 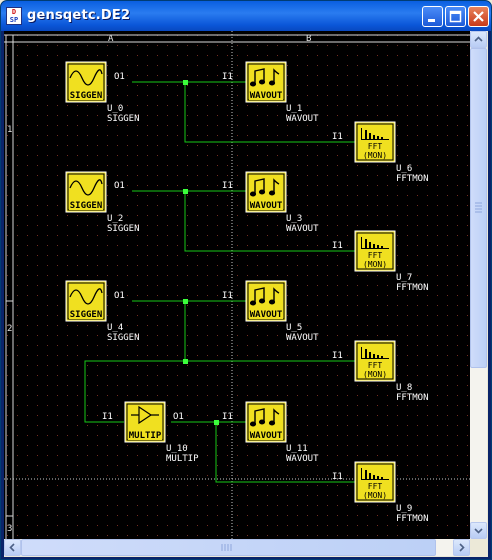 What do you see at coordinates (9, 130) in the screenshot?
I see `row-label-1: 1` at bounding box center [9, 130].